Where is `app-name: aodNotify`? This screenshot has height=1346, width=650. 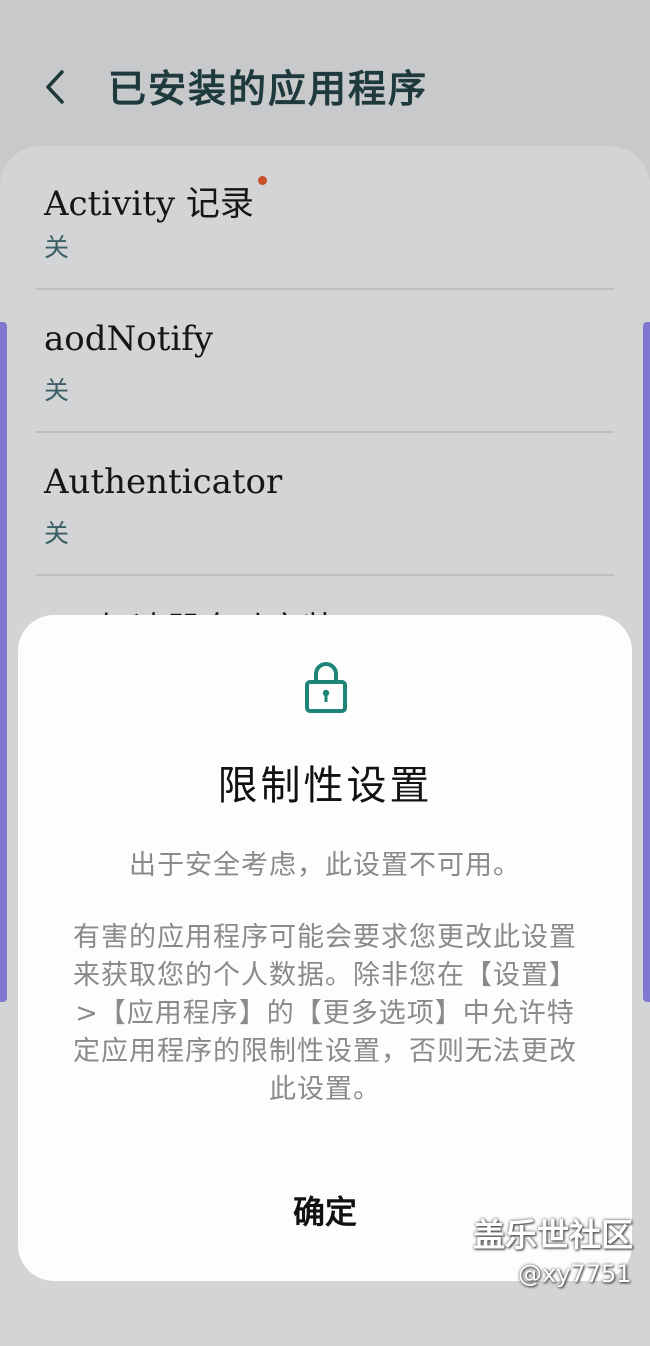
app-name: aodNotify is located at coordinates (129, 339).